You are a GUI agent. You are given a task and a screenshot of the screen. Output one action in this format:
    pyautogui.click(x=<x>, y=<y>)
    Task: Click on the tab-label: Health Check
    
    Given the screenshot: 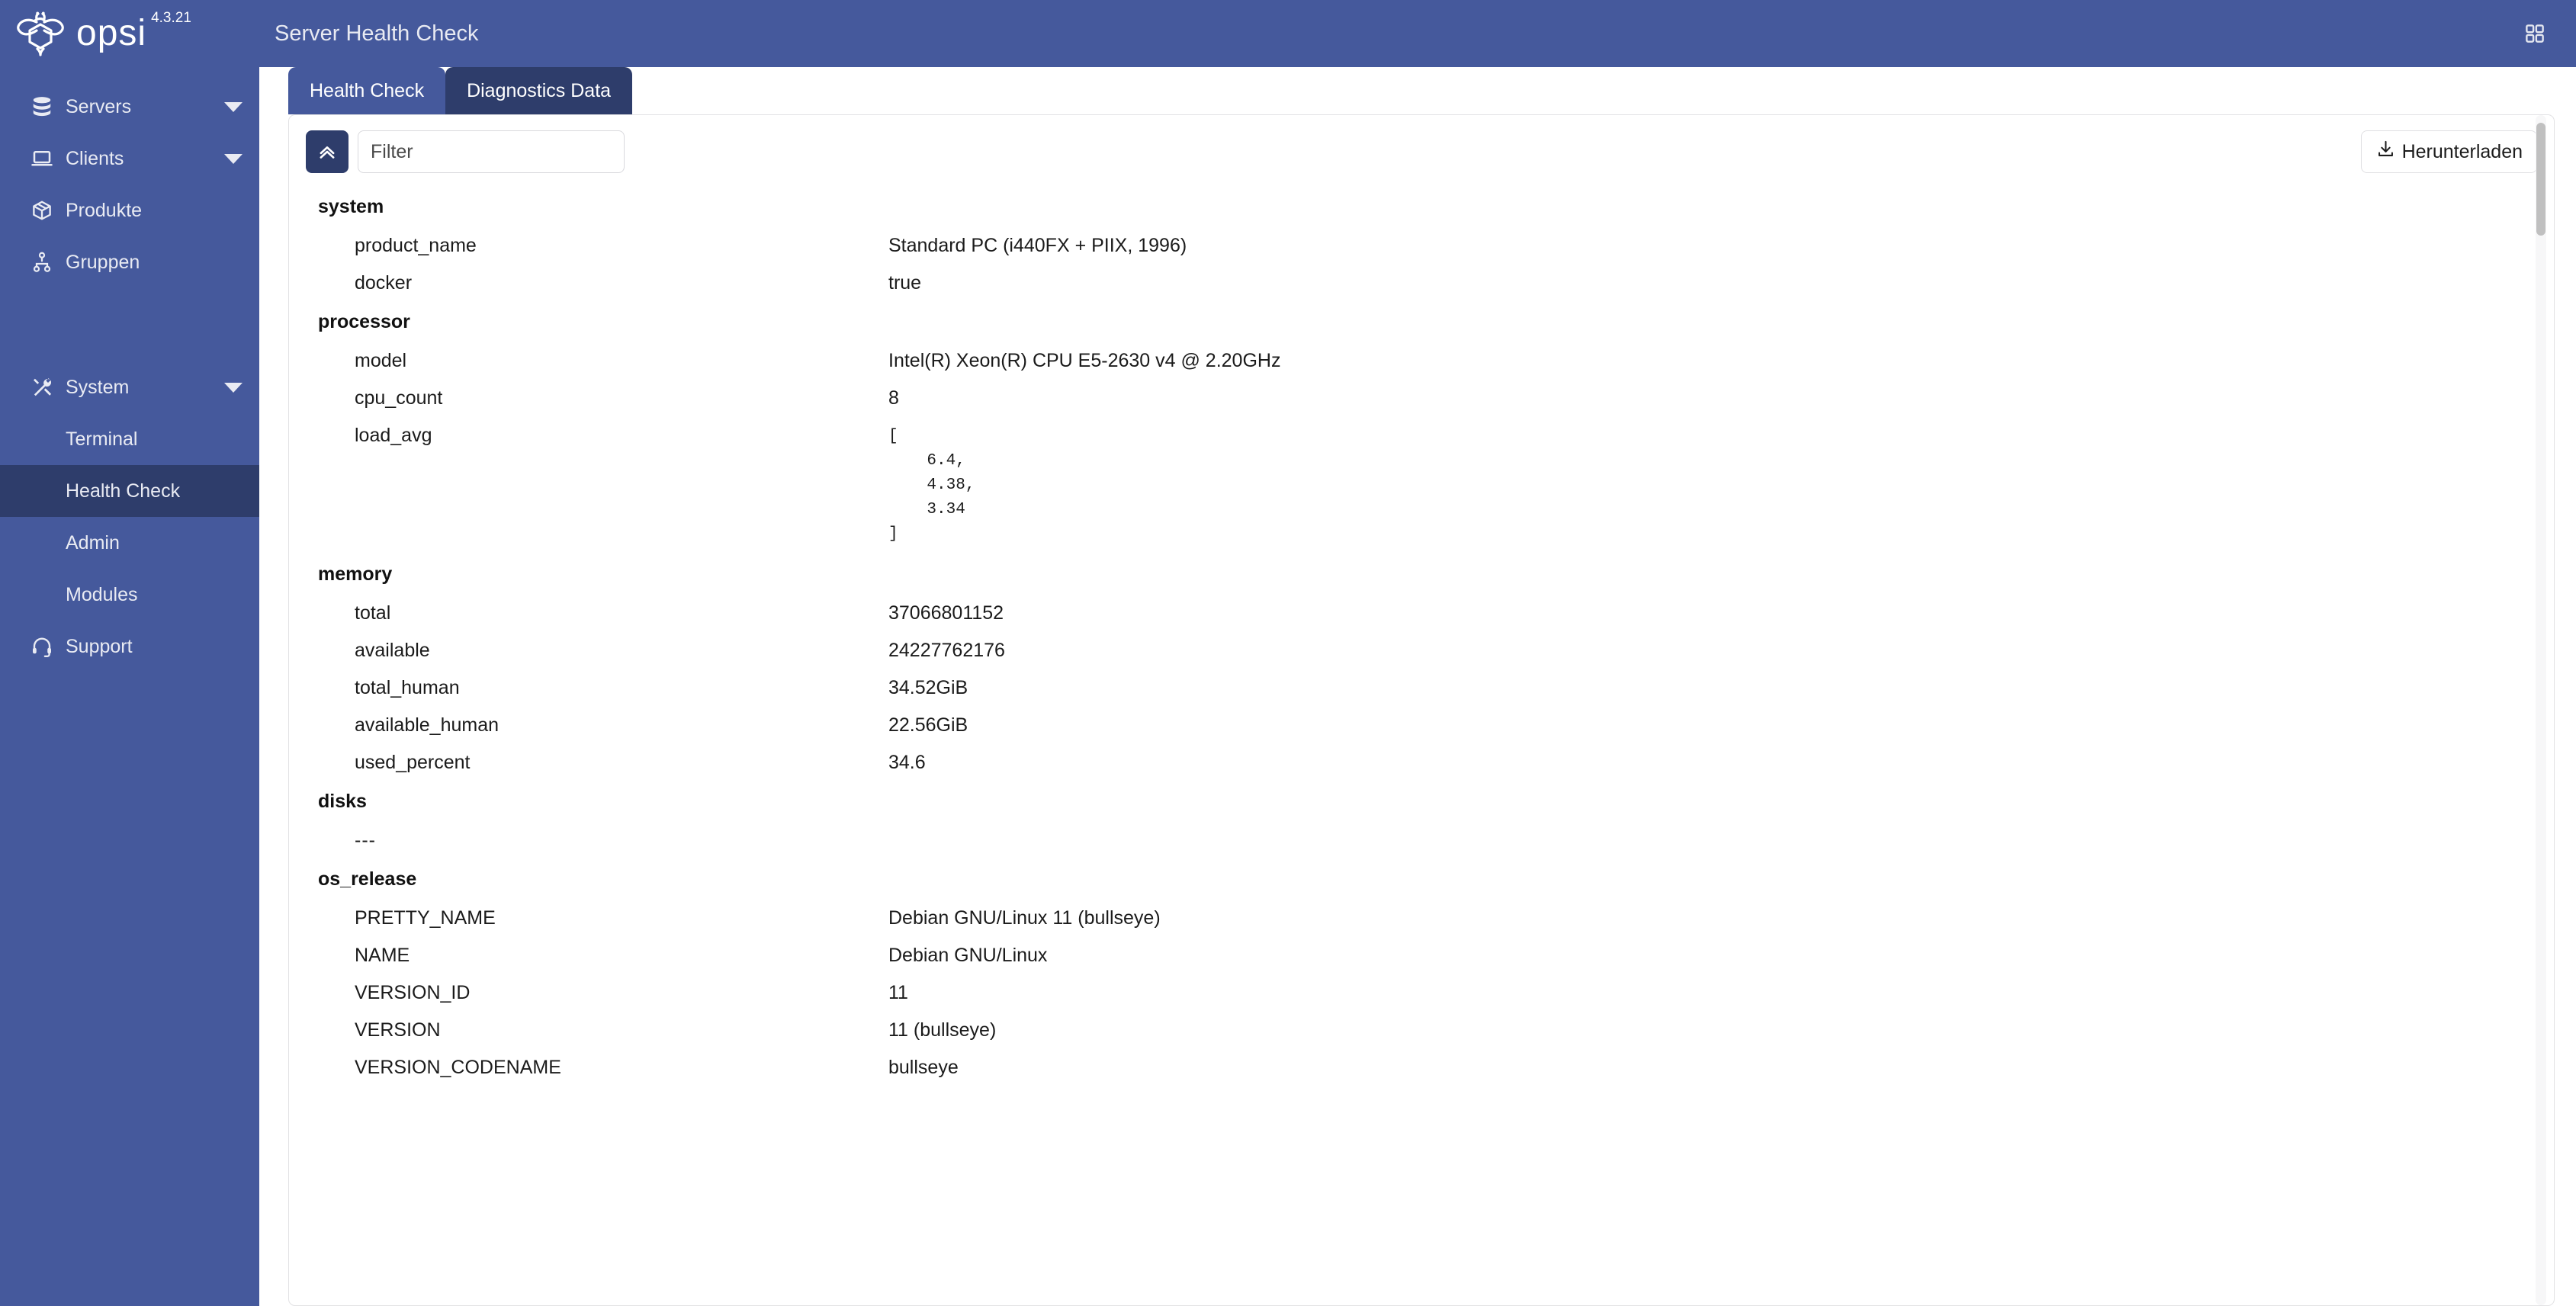 What is the action you would take?
    pyautogui.click(x=367, y=90)
    